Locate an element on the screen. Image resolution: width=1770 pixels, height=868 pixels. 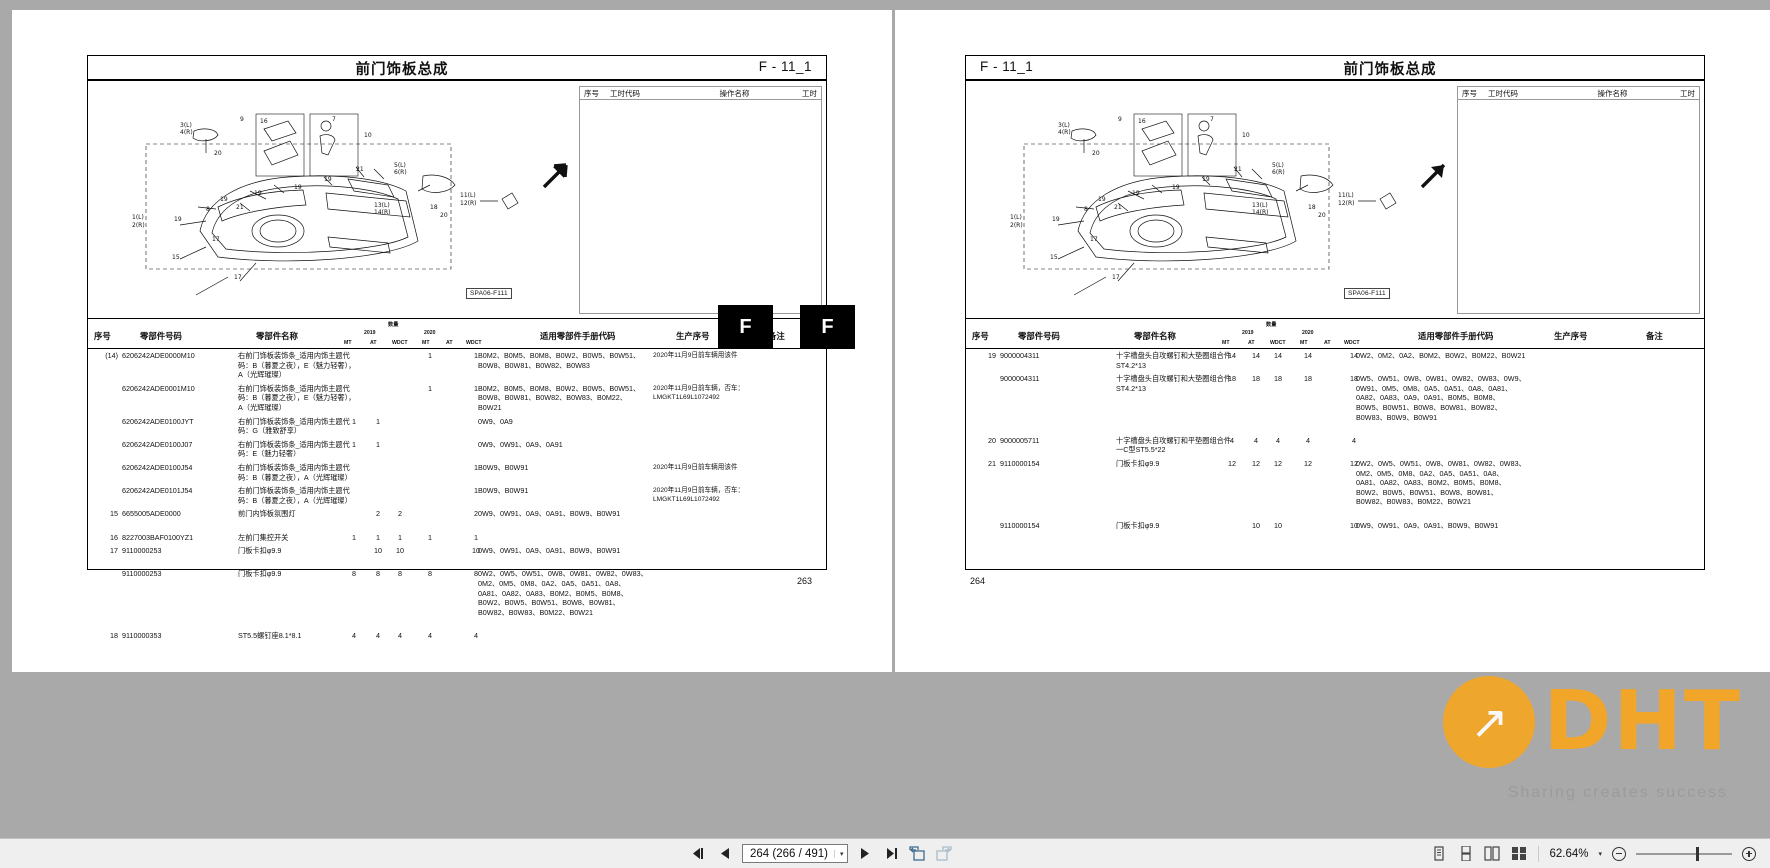
cell-name: 右前门饰板装饰条_适用内饰主题代码：G（雅致舒享） is located at coordinates (294, 426).